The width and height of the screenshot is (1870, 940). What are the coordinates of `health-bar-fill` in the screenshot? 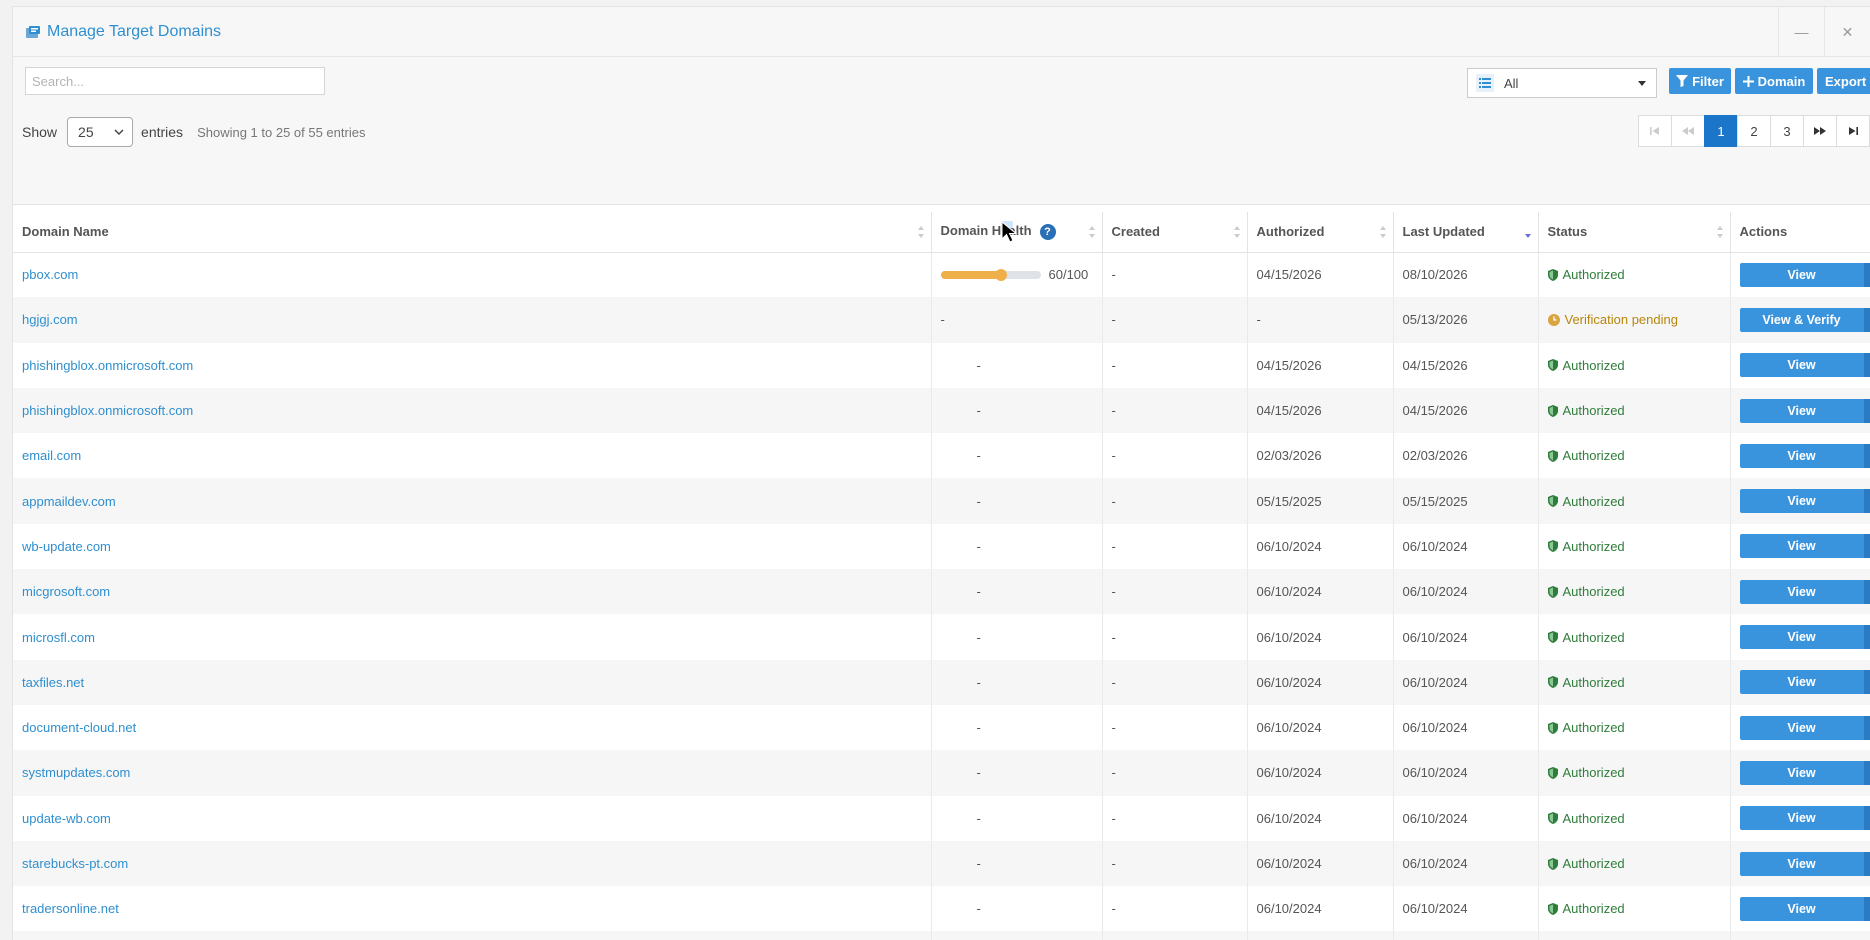 It's located at (970, 274).